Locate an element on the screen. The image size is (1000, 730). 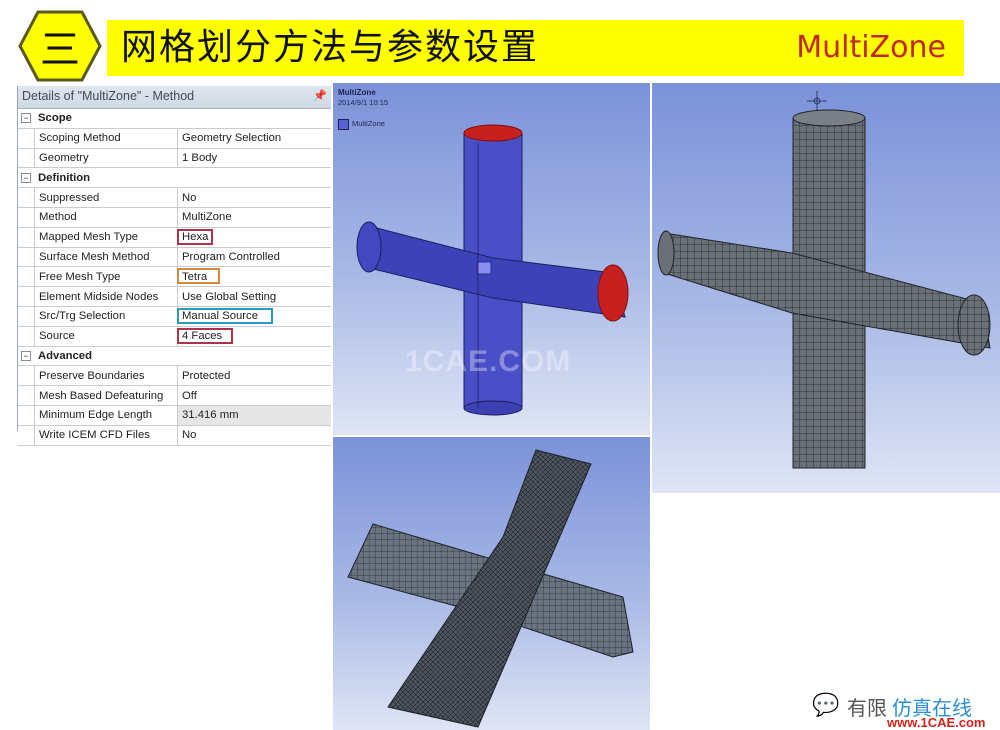
property-value: Program Controlled is located at coordinates (254, 257).